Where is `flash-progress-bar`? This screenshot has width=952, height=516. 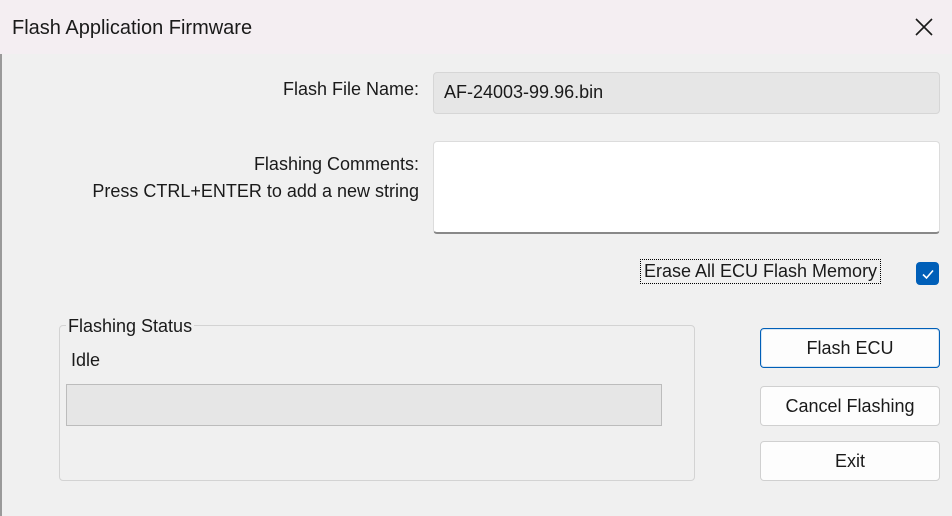
flash-progress-bar is located at coordinates (364, 405).